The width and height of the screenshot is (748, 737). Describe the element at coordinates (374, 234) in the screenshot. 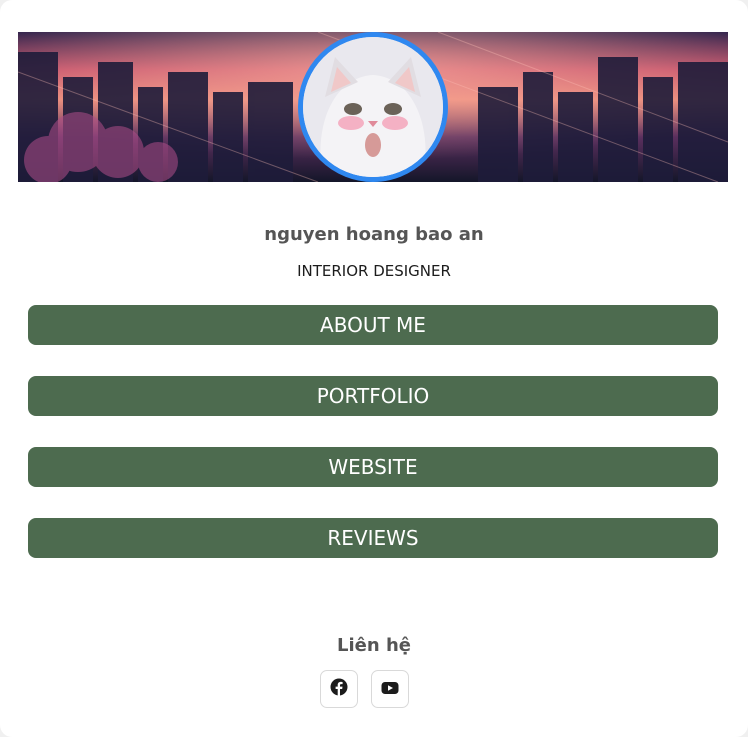

I see `profile-name: nguyen hoang bao an` at that location.